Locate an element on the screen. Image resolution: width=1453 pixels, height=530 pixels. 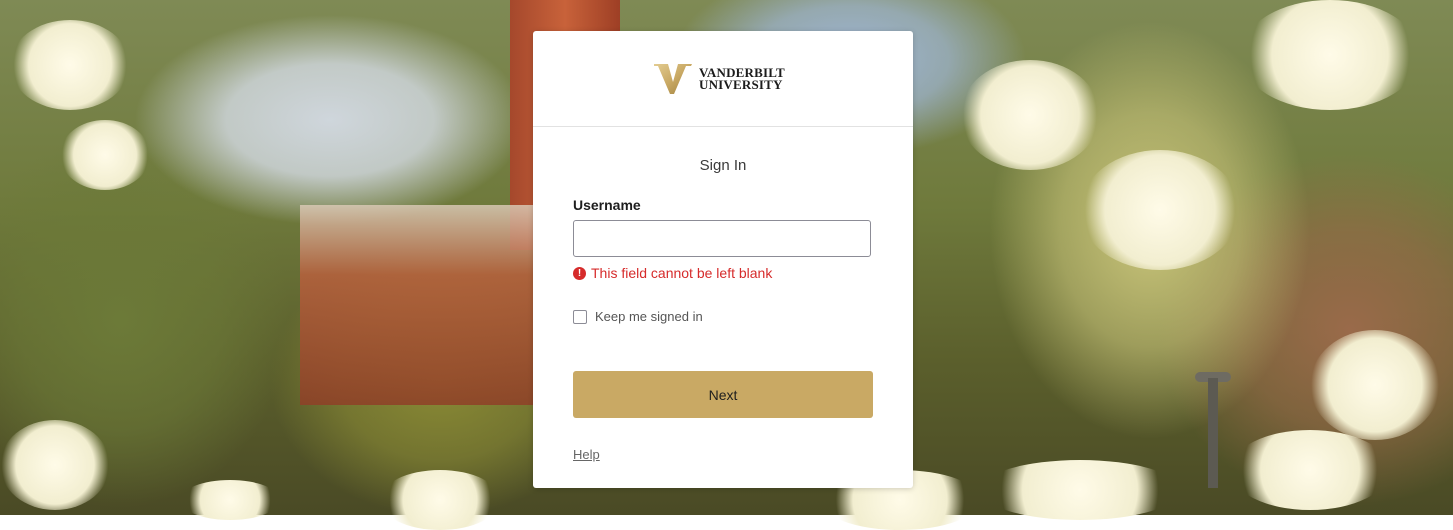
keep-signed-in-checkbox is located at coordinates (580, 316).